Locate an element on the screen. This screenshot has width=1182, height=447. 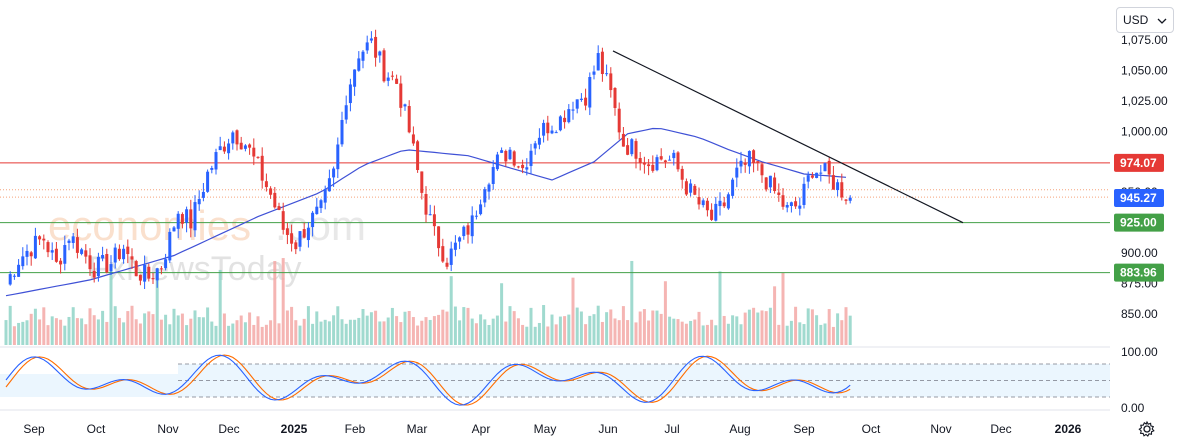
price-tick-label: 900.00 is located at coordinates (1139, 253).